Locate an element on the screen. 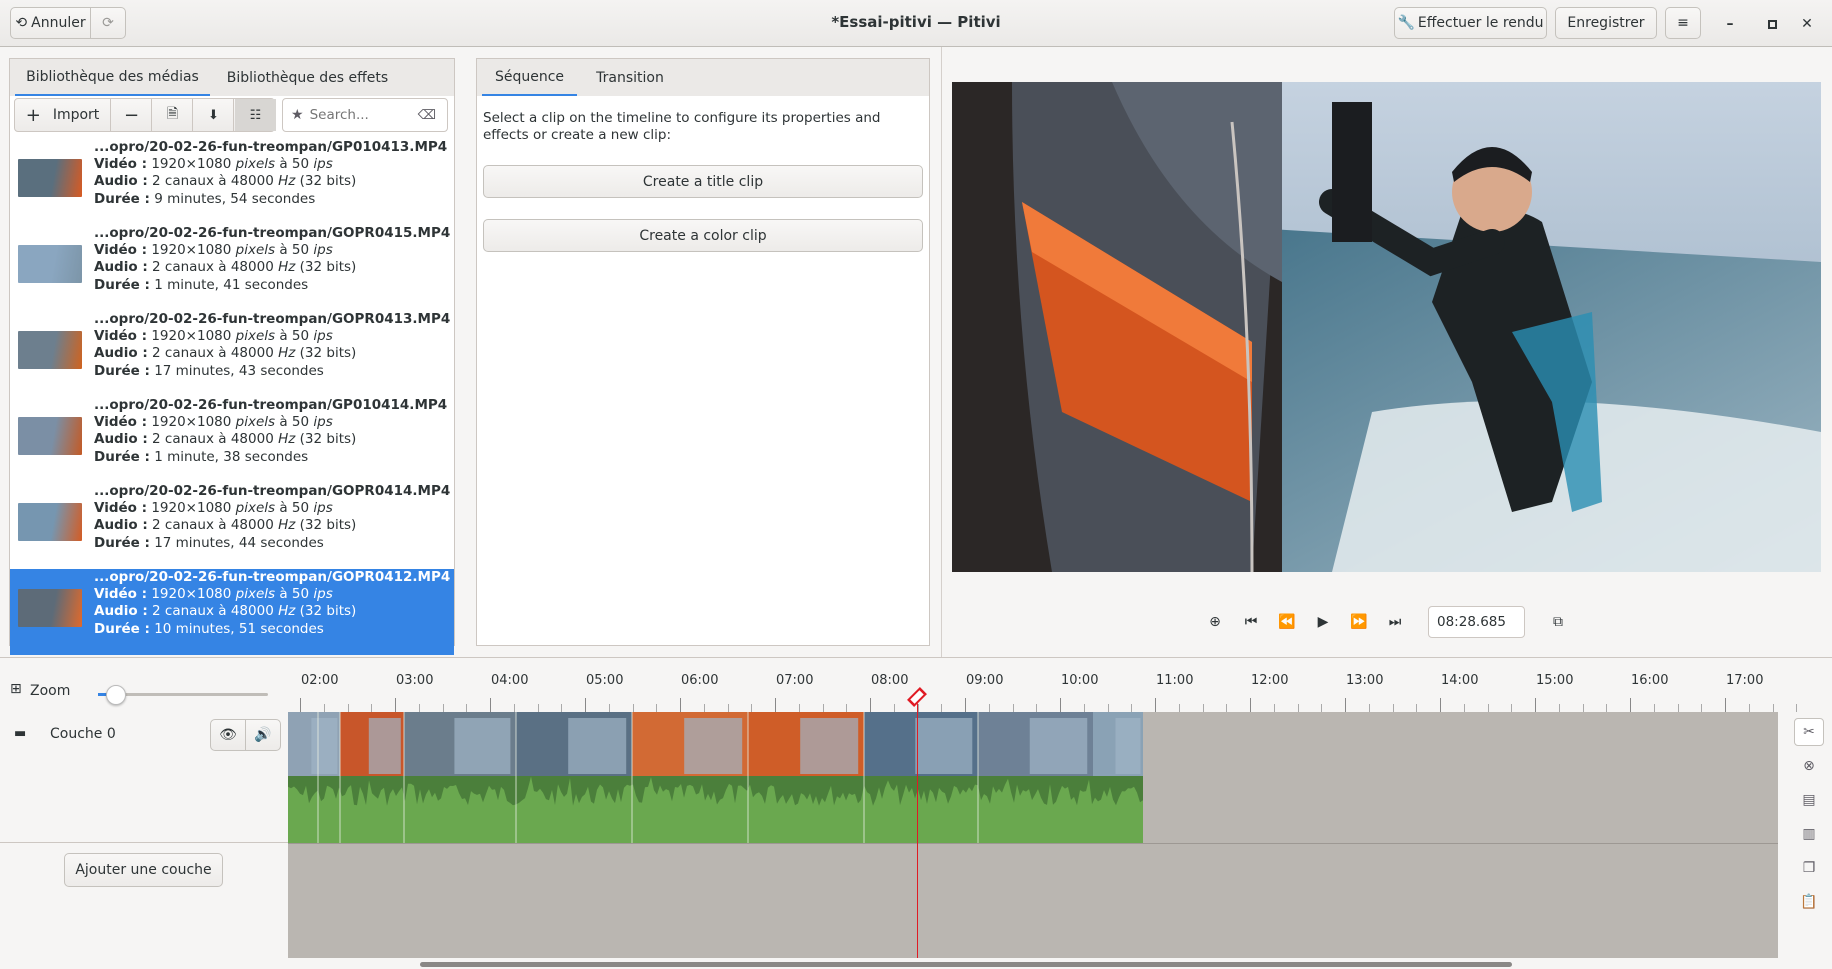 The image size is (1832, 969). delete-button: ⊗ is located at coordinates (1809, 766).